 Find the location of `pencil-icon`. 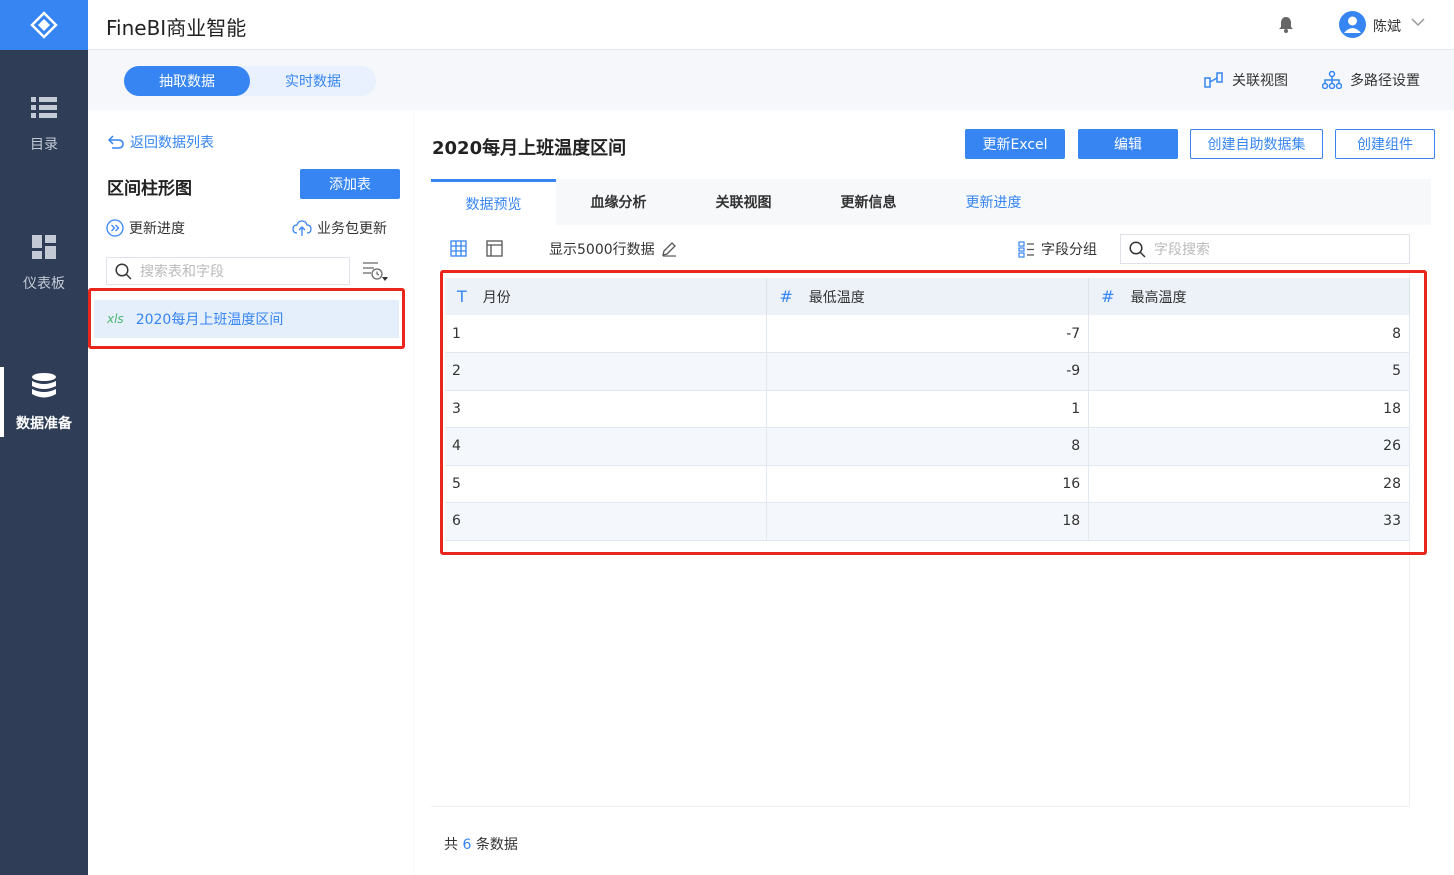

pencil-icon is located at coordinates (668, 249).